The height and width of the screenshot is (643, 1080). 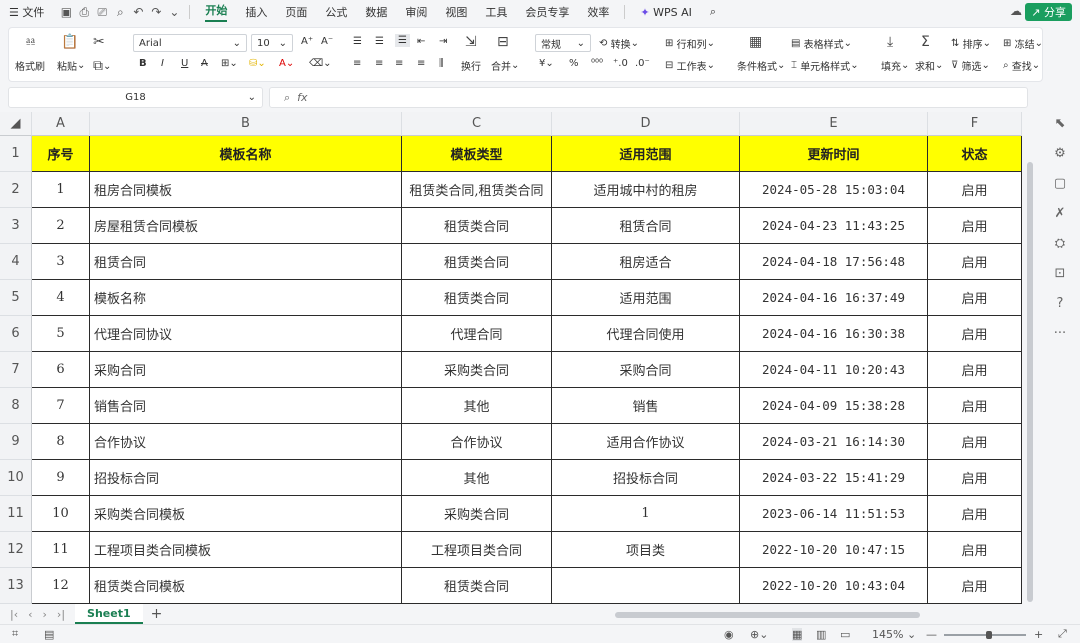 I want to click on freeze-button: ⊞ 冻结 ⌄, so click(x=1023, y=43).